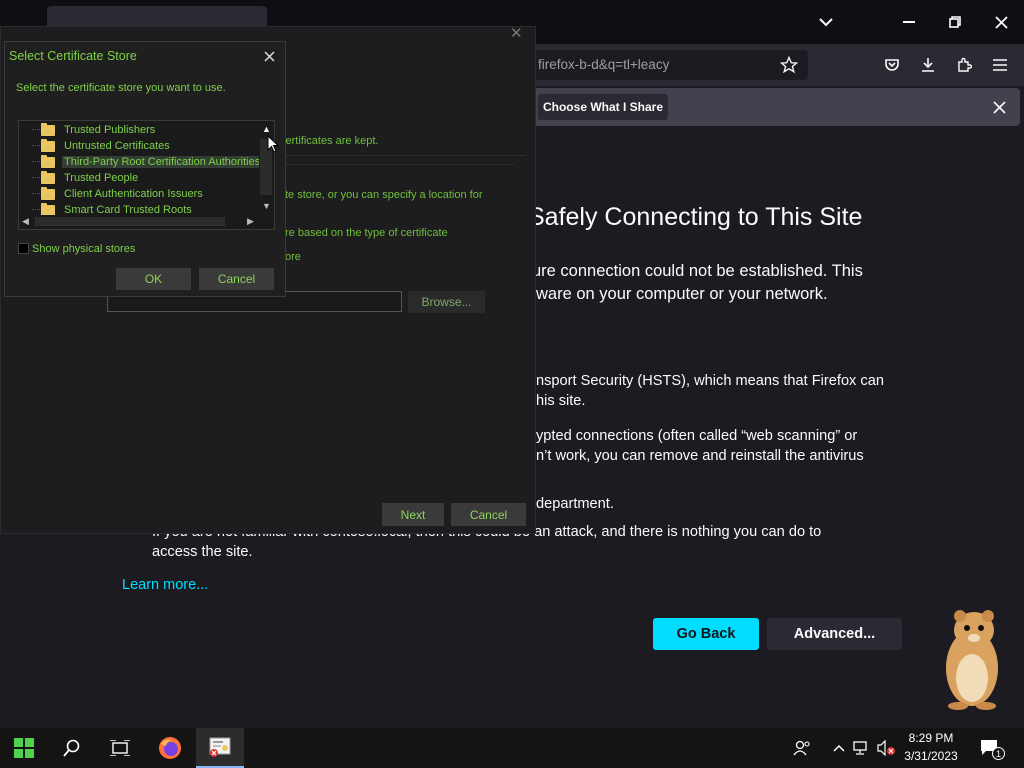 Image resolution: width=1024 pixels, height=768 pixels. Describe the element at coordinates (269, 56) in the screenshot. I see `dialog-close-icon` at that location.